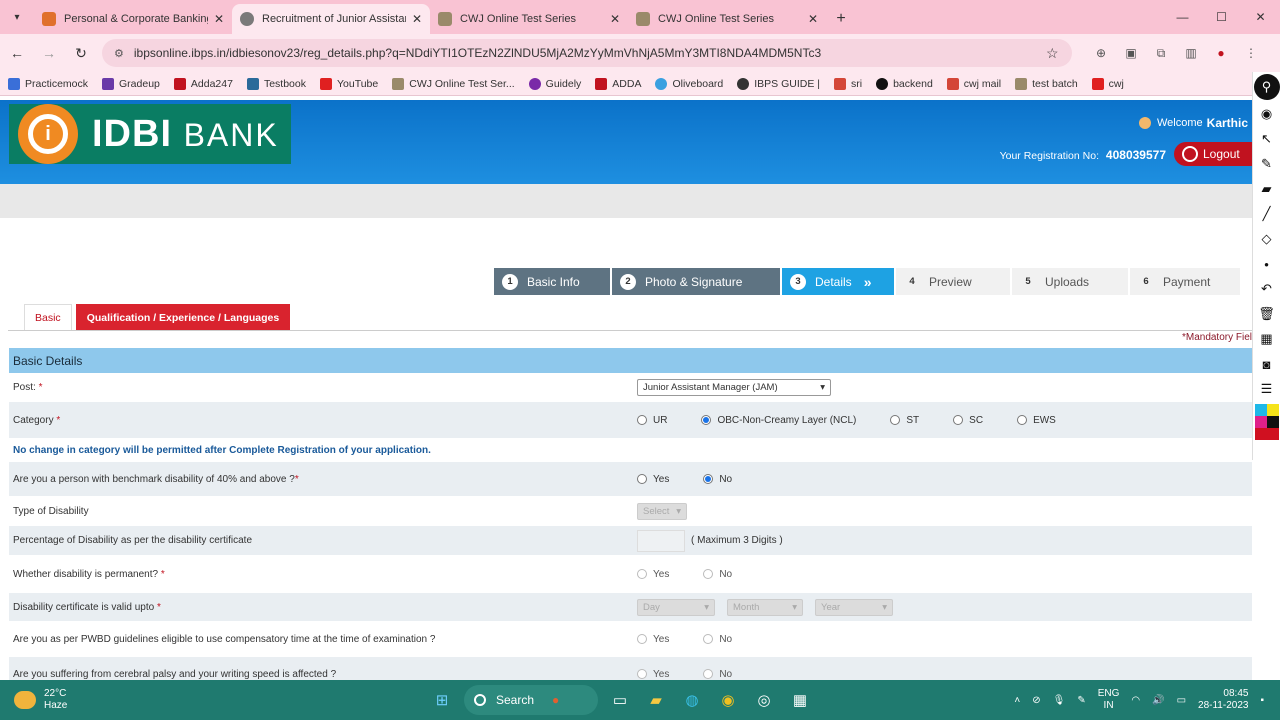 Image resolution: width=1280 pixels, height=720 pixels. I want to click on step-photo-signature: 2 Photo & Signature, so click(696, 281).